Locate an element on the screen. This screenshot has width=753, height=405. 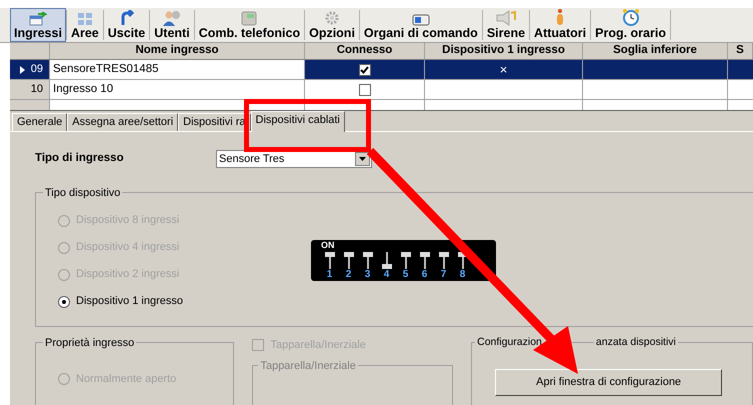
toolbar-button: Sirene is located at coordinates (506, 25).